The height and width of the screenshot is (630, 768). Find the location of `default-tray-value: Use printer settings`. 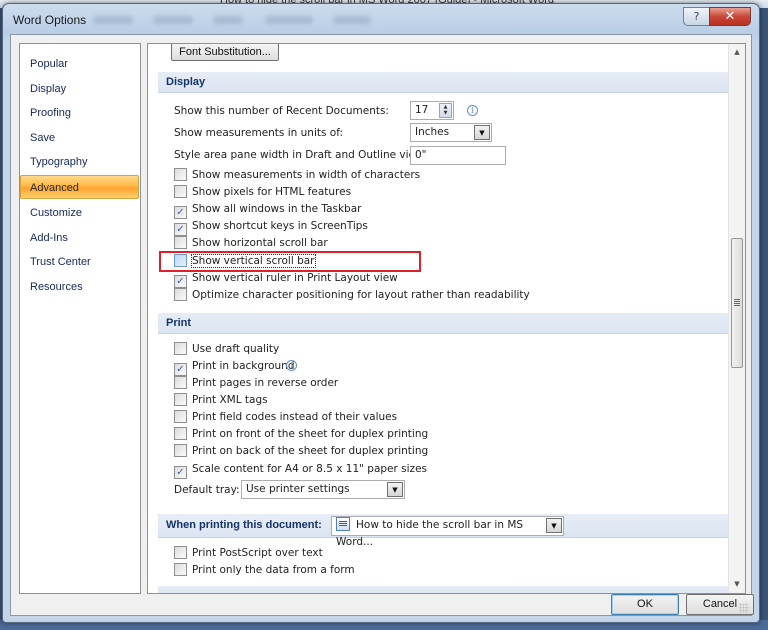

default-tray-value: Use printer settings is located at coordinates (298, 489).